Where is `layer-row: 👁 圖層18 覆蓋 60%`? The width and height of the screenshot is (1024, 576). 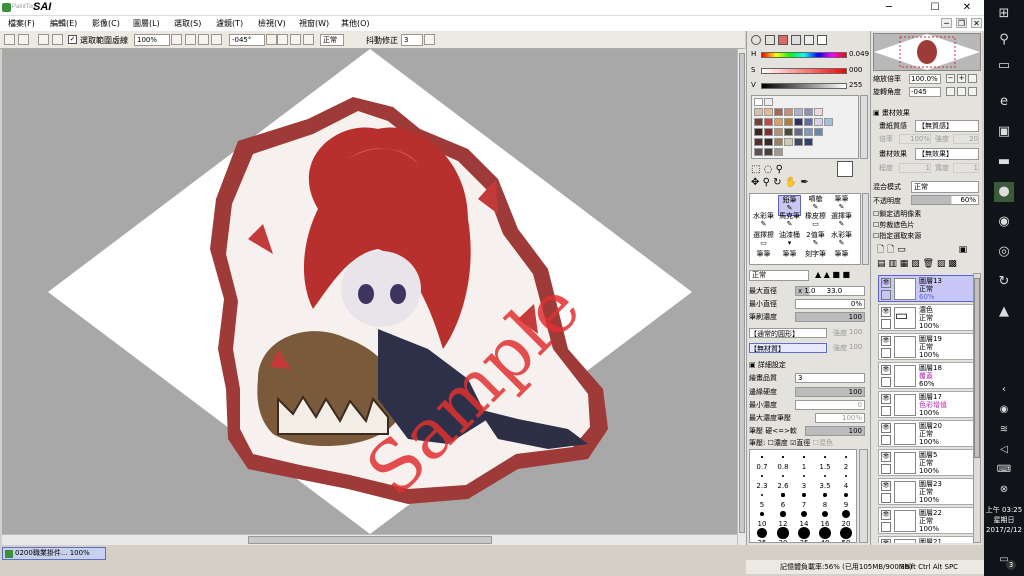
layer-row: 👁 圖層18 覆蓋 60% is located at coordinates (925, 375).